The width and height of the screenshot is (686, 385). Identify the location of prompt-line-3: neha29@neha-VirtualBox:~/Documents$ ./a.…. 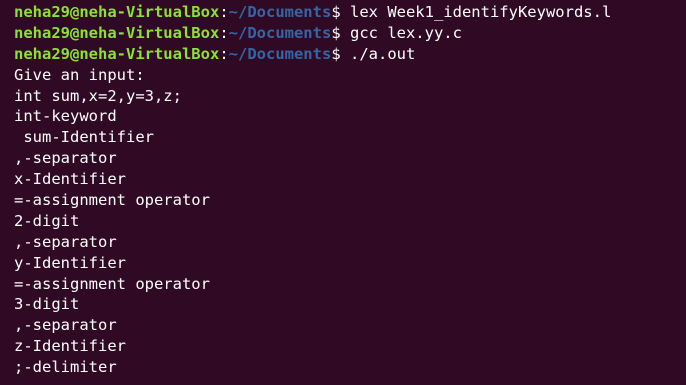
(350, 54).